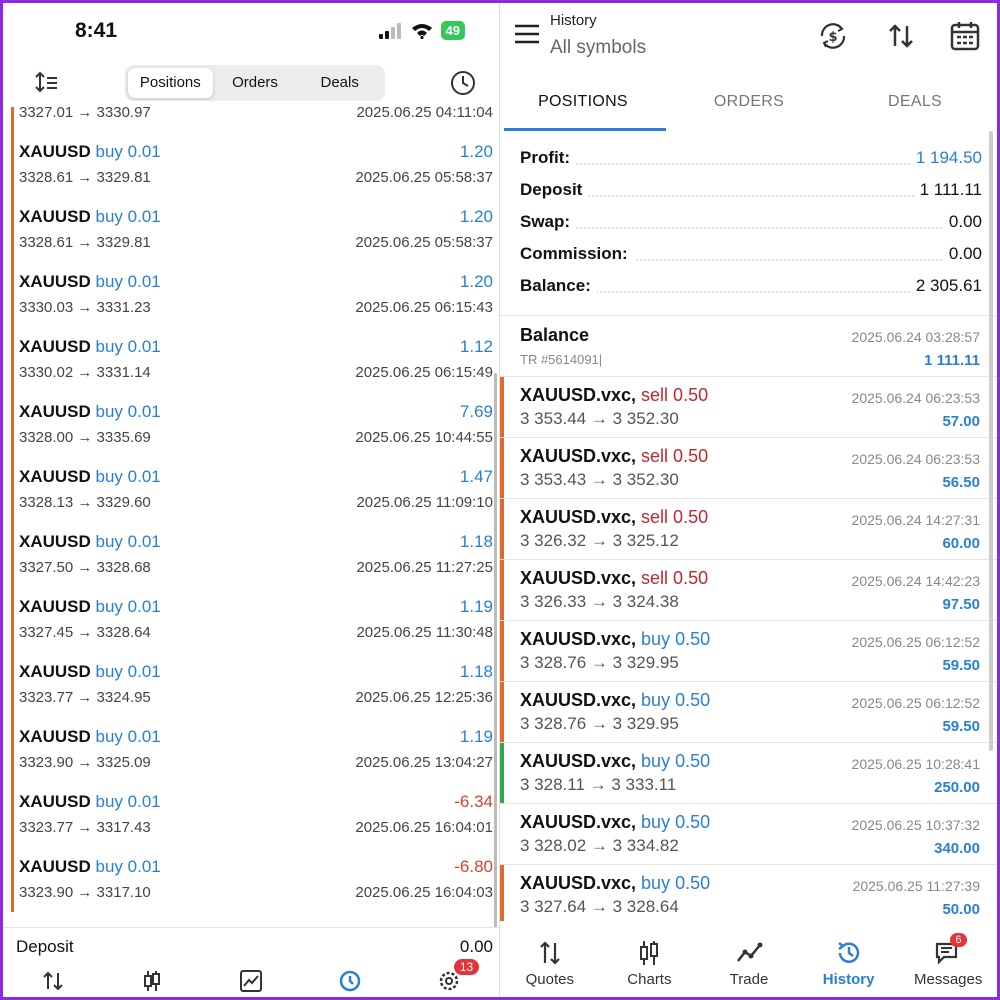  I want to click on datetime: 2025.06.25 16:04:03, so click(424, 892).